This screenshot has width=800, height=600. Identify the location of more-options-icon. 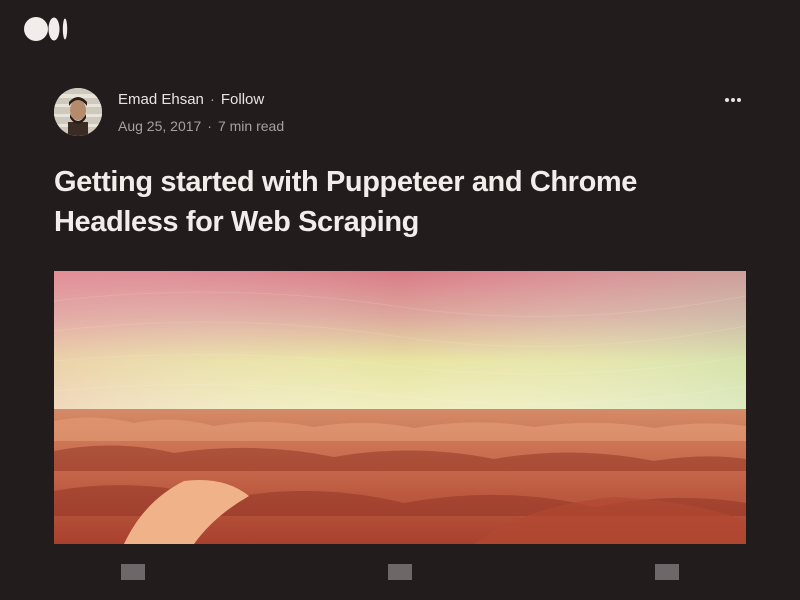
(733, 100).